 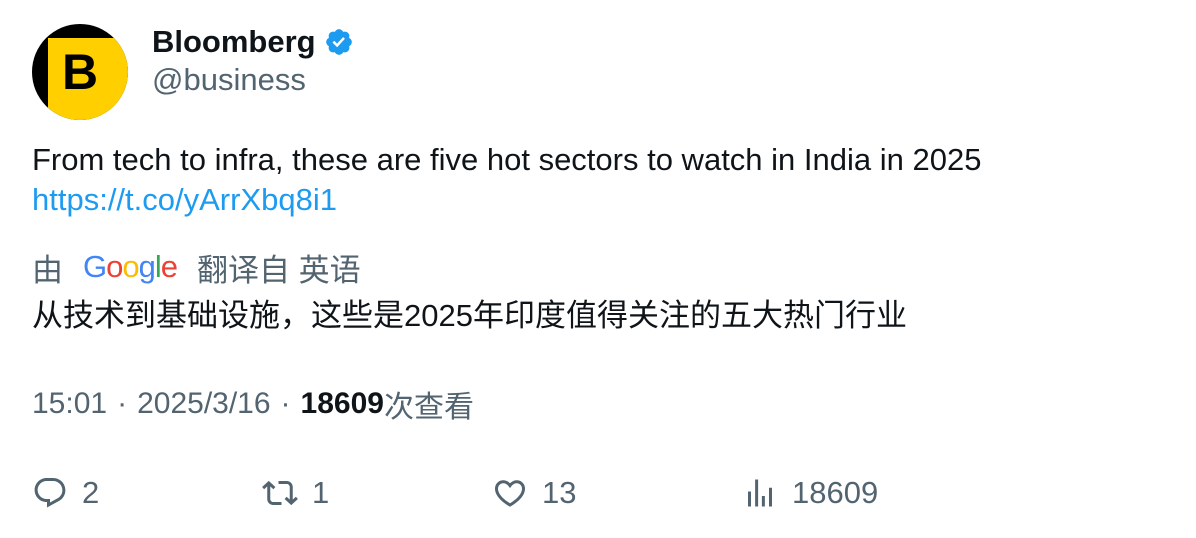 I want to click on action-bar: 2 1 13 18609, so click(x=598, y=493).